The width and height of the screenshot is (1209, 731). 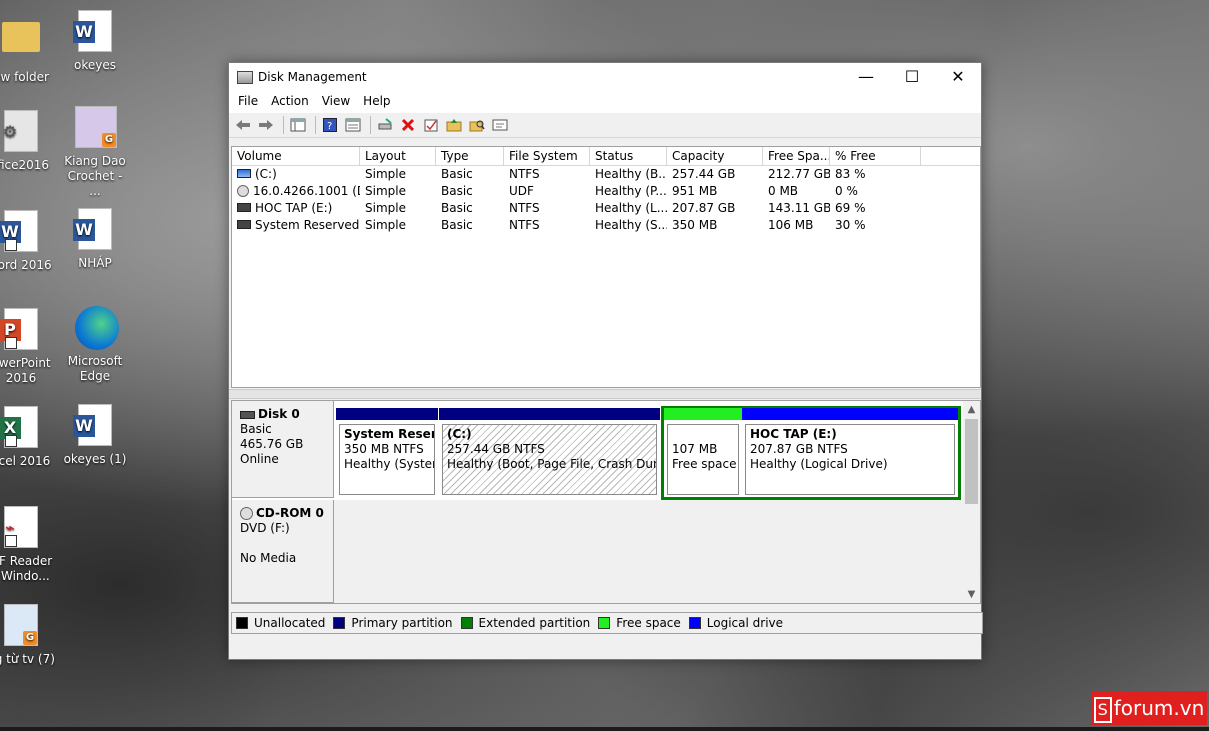 What do you see at coordinates (431, 125) in the screenshot?
I see `checklist-icon` at bounding box center [431, 125].